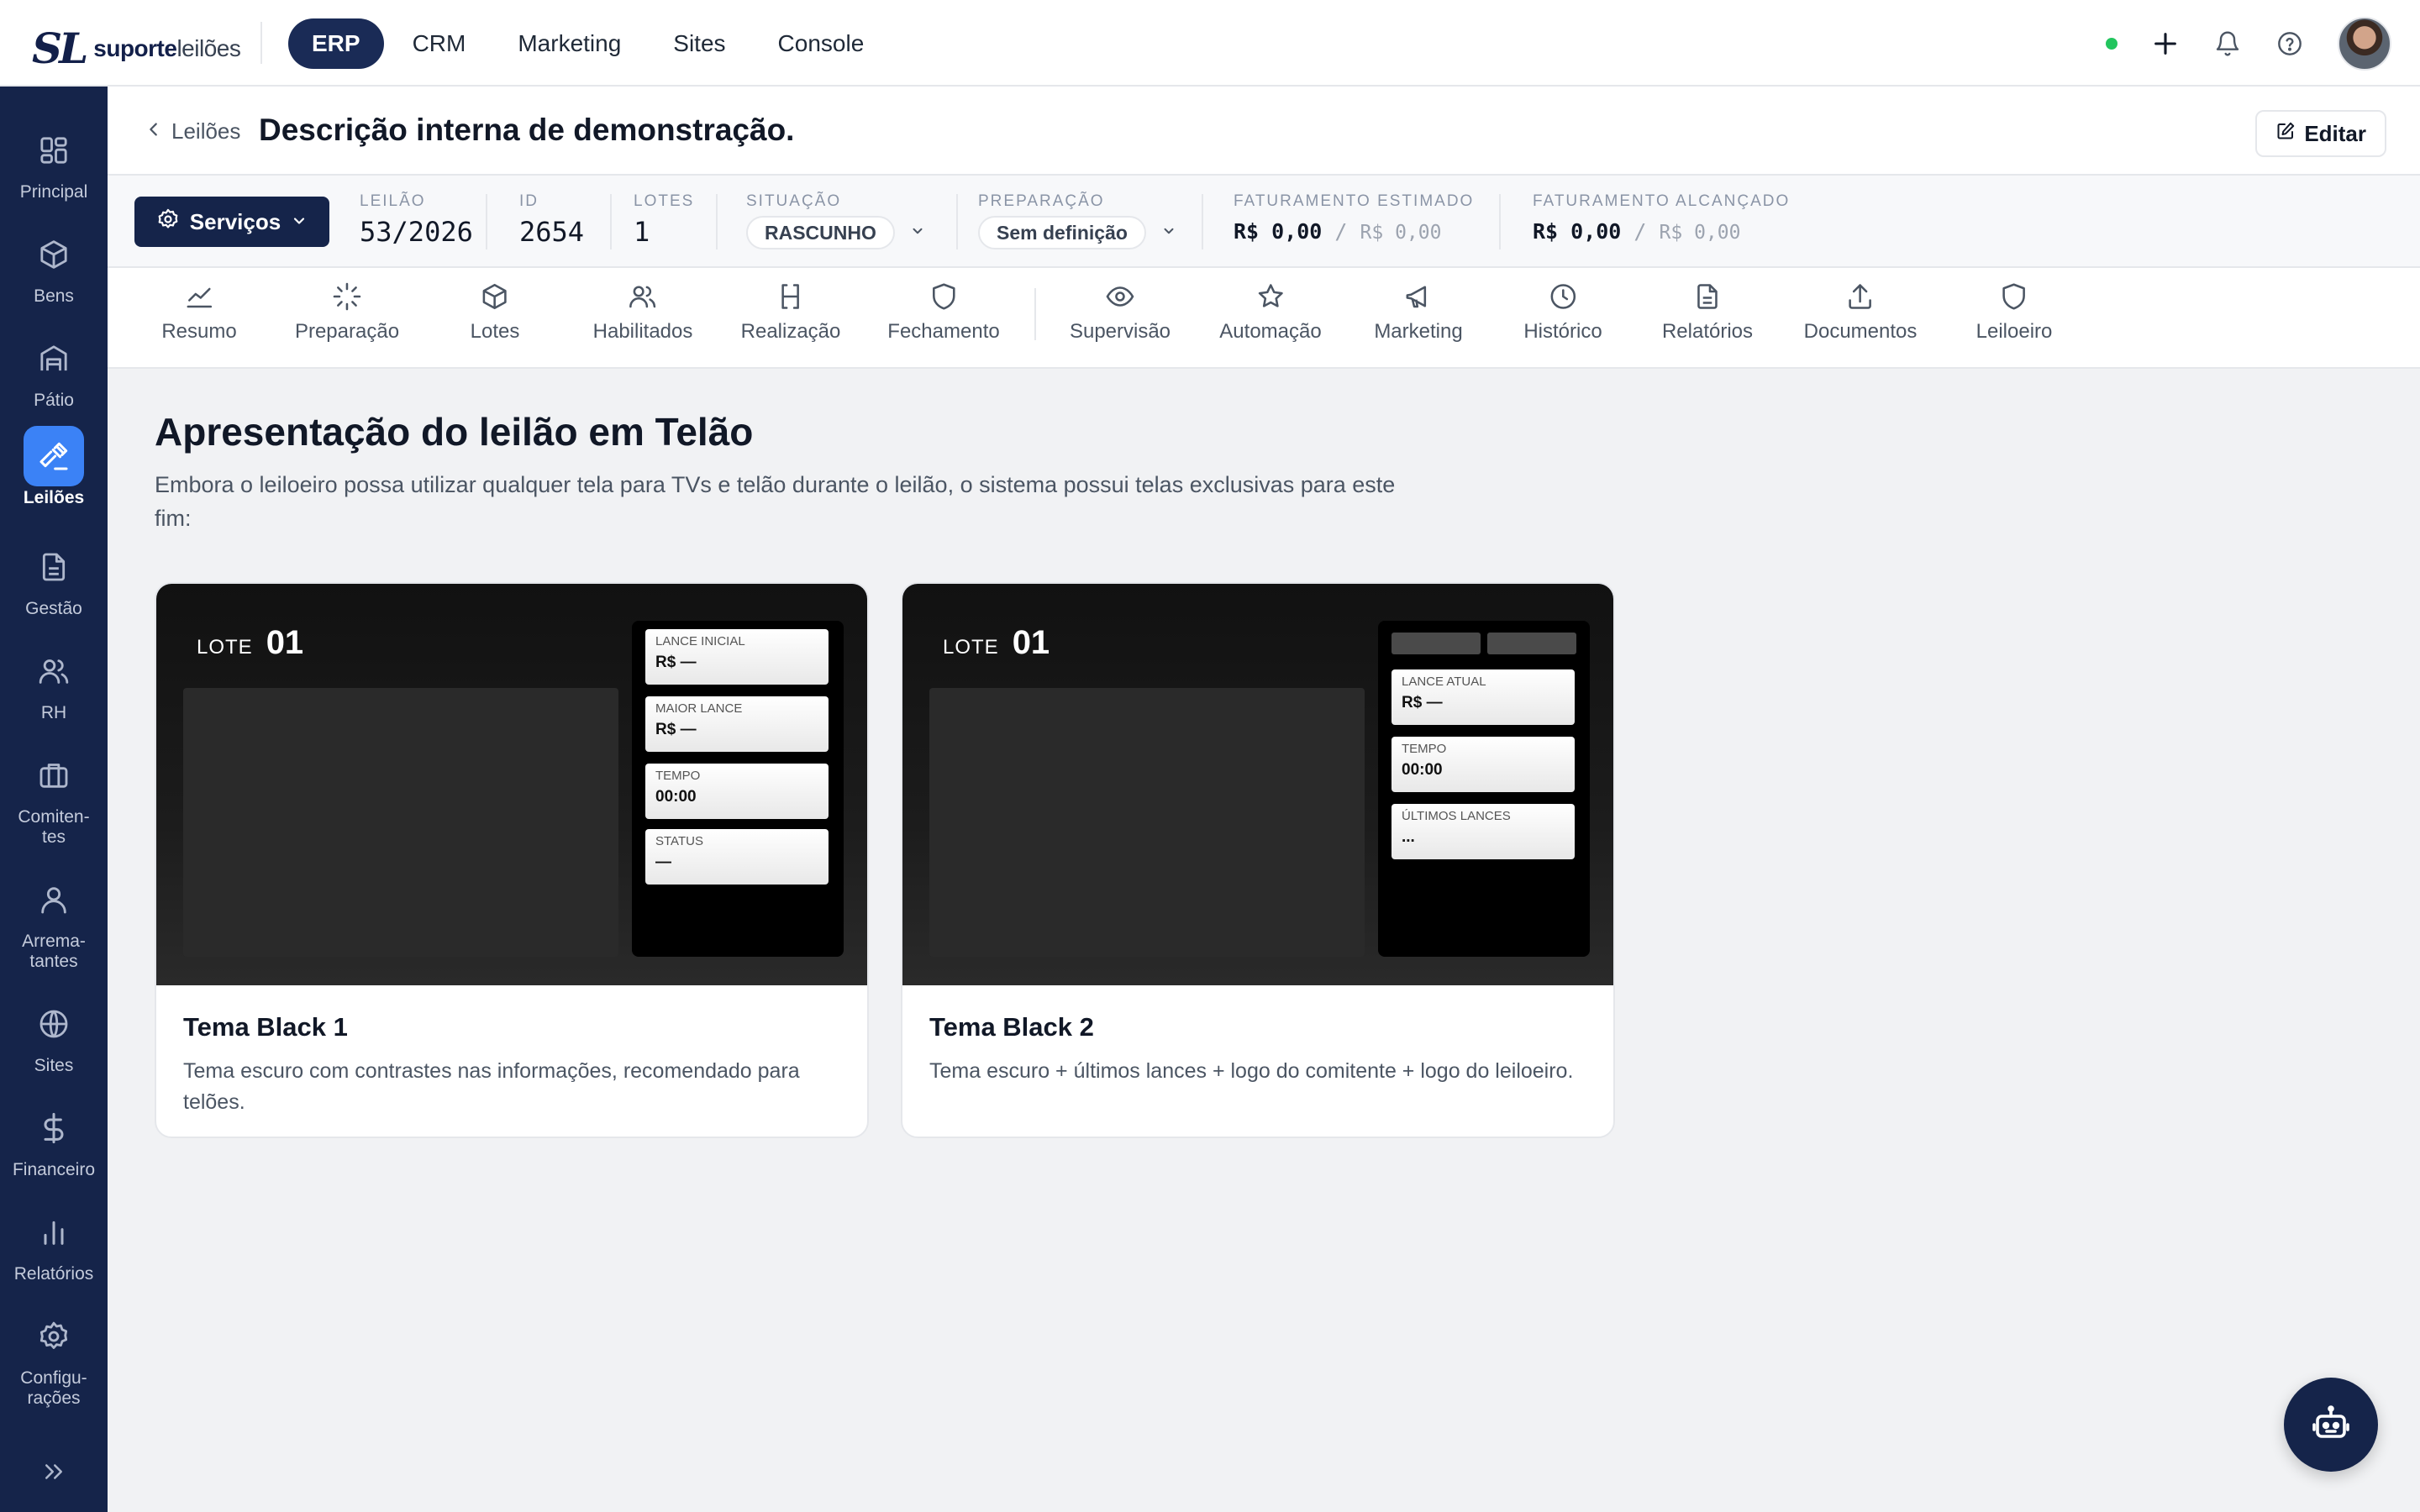  I want to click on sidebar-item-relatorios: Relatórios, so click(54, 1243).